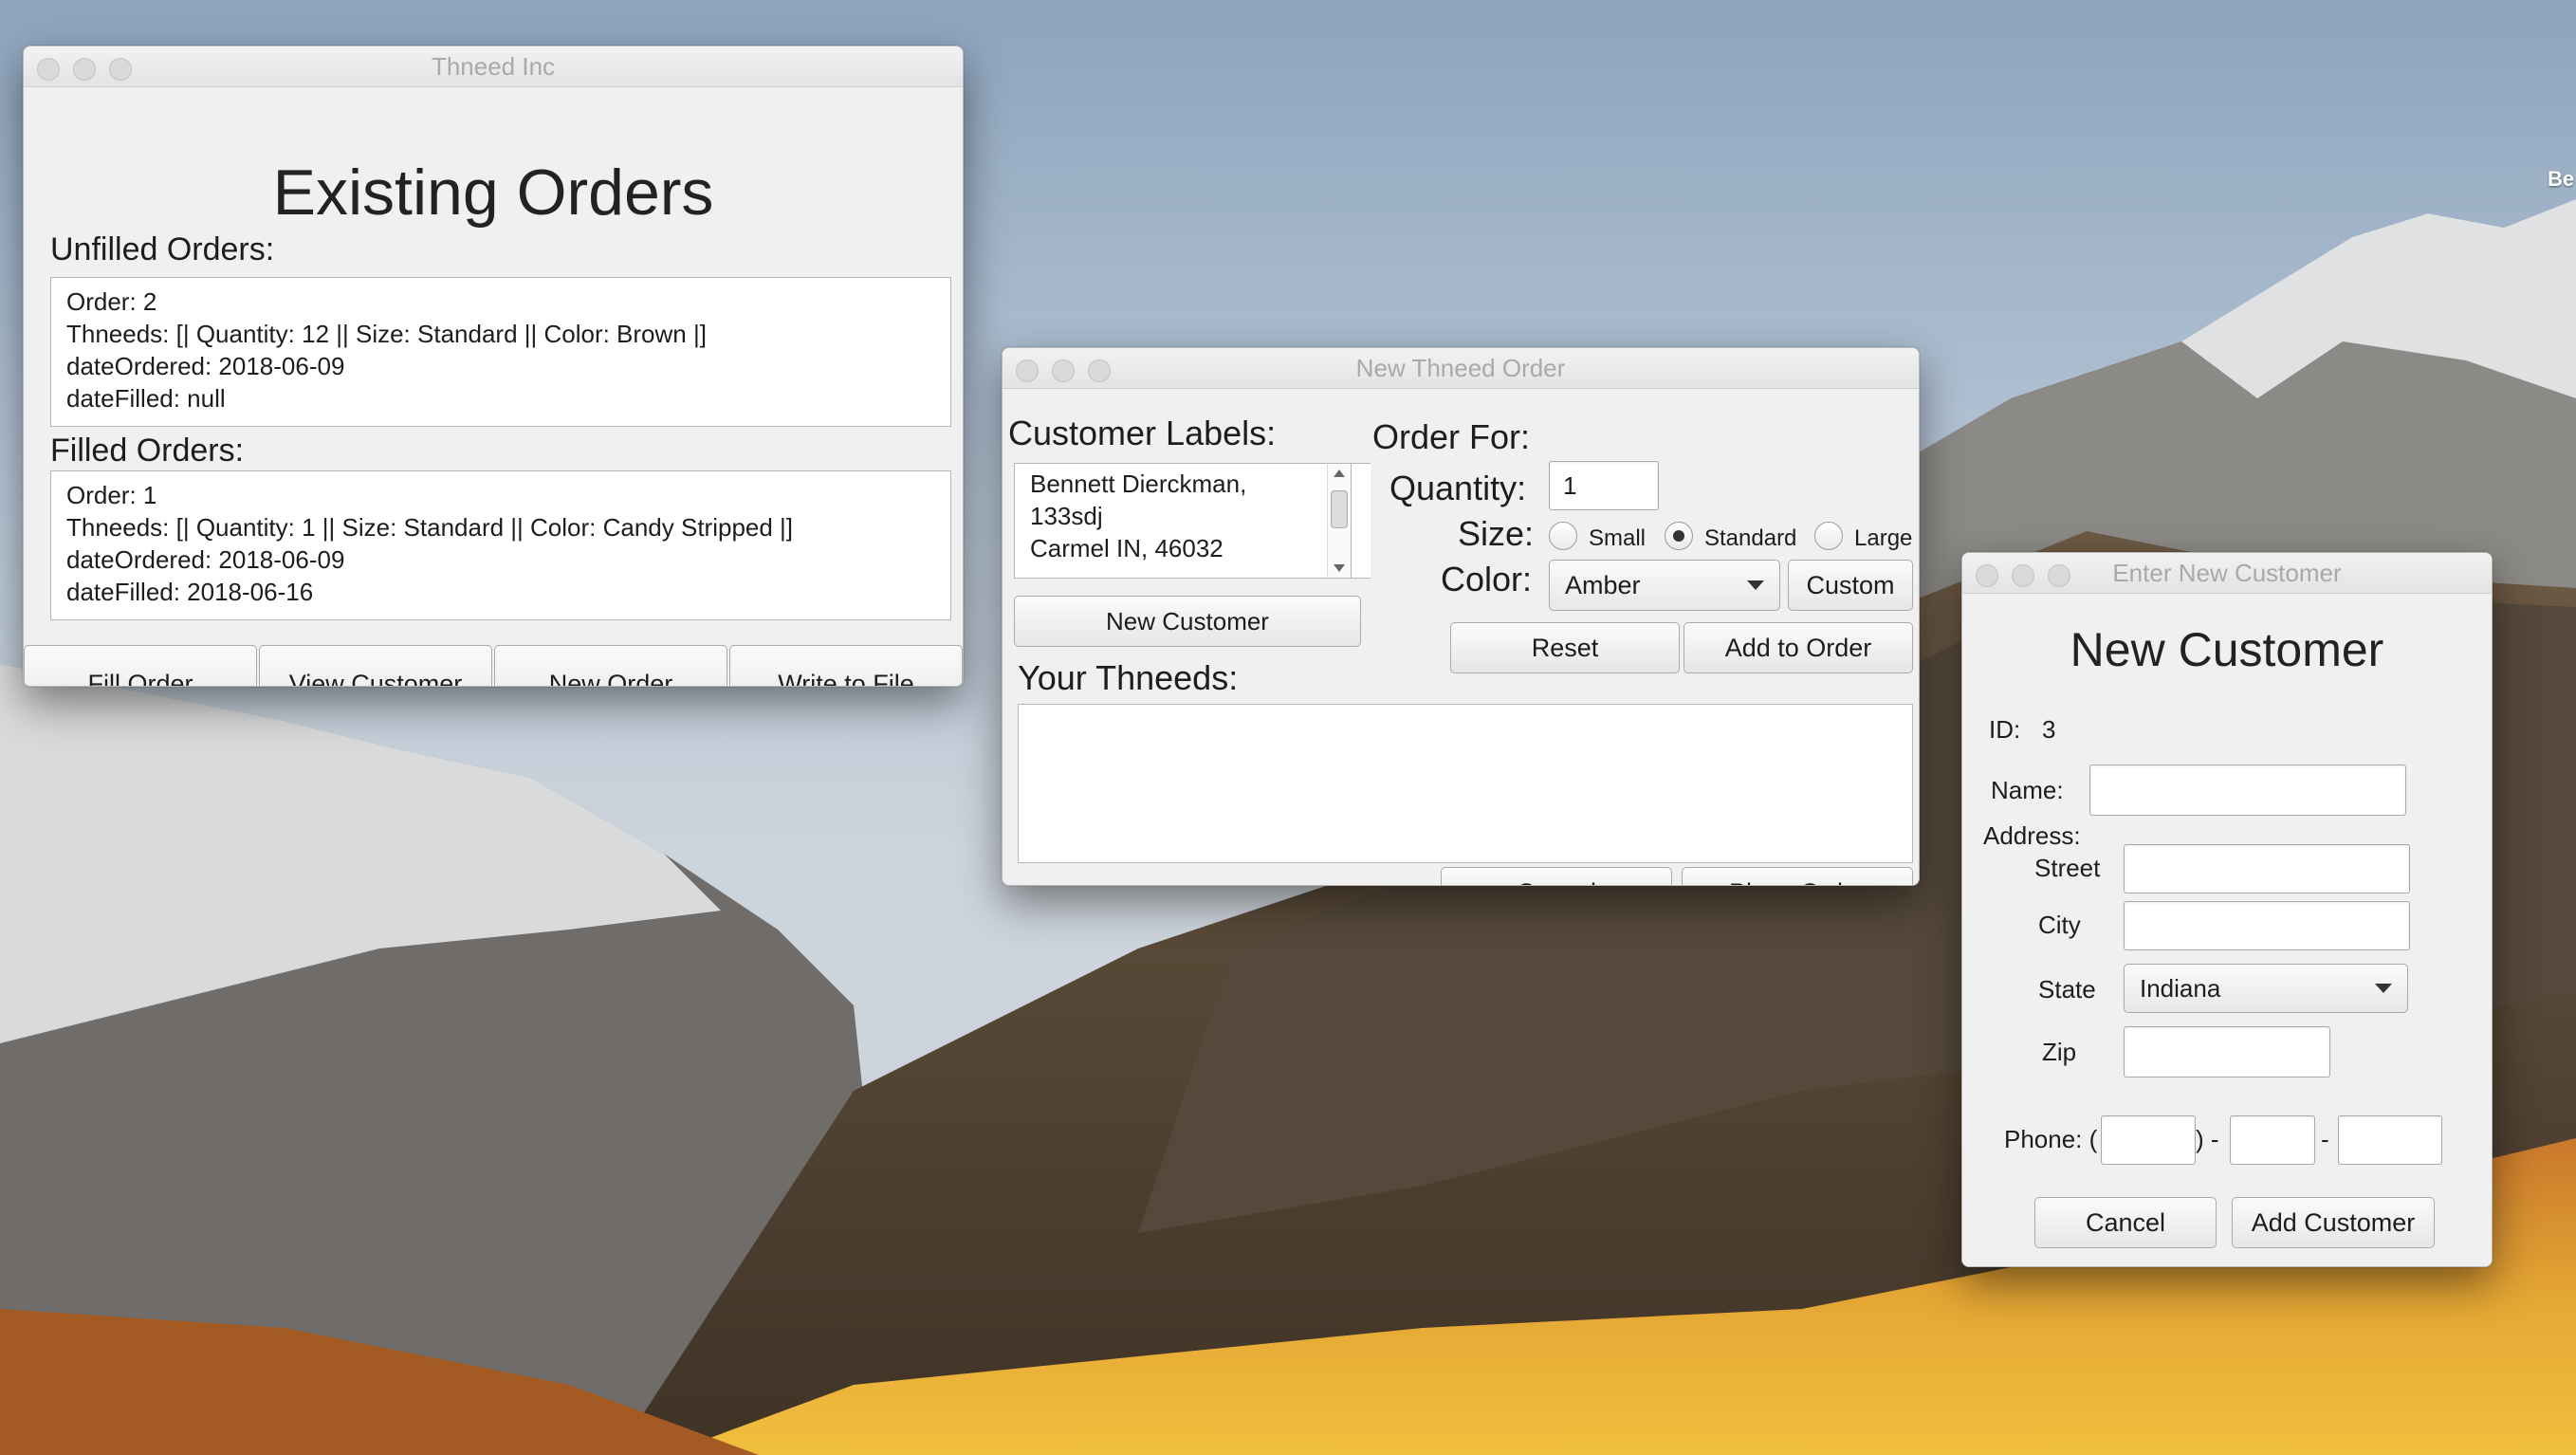 The image size is (2576, 1455). What do you see at coordinates (2272, 1140) in the screenshot?
I see `phone-prefix-field` at bounding box center [2272, 1140].